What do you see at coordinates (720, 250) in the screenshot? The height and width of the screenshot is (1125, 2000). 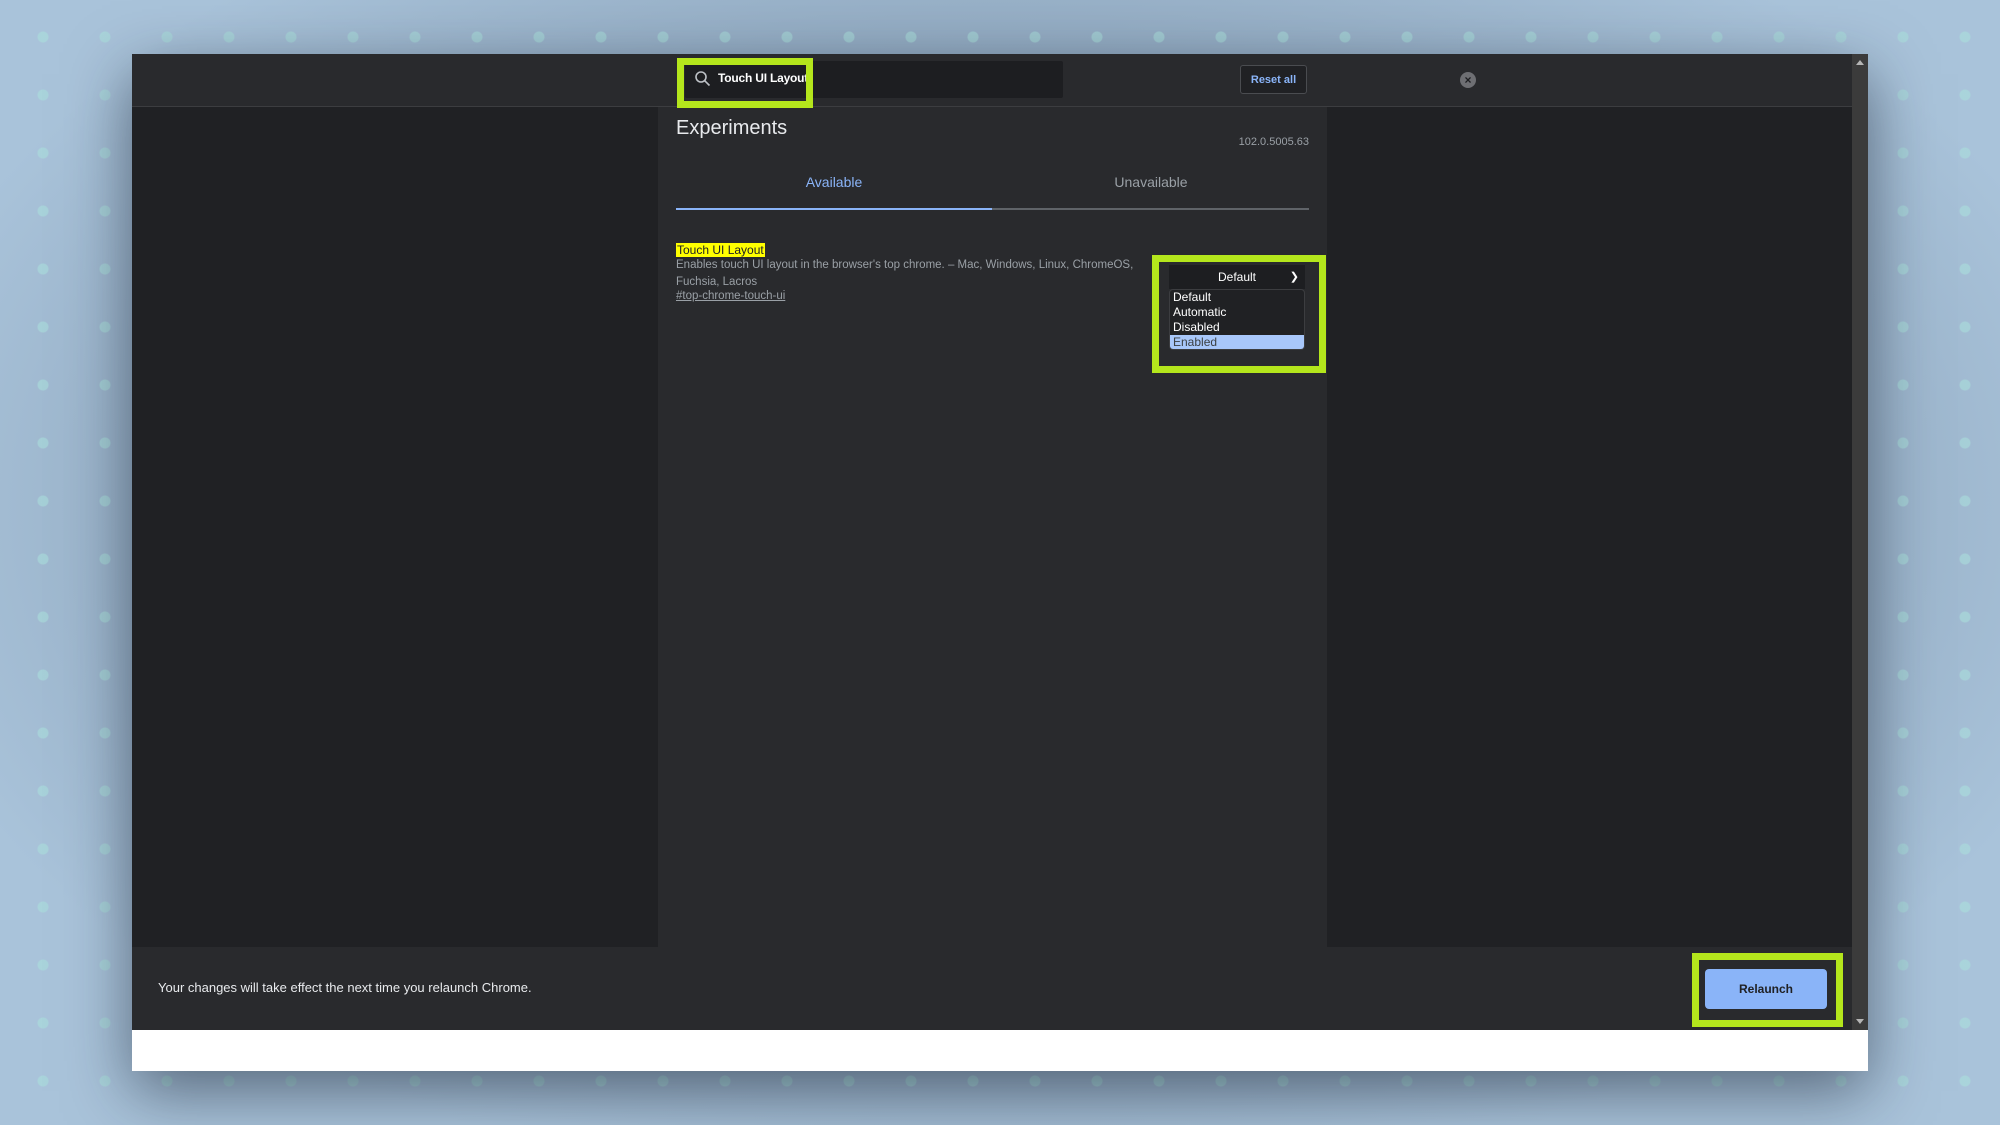 I see `flag-title: Touch UI Layout` at bounding box center [720, 250].